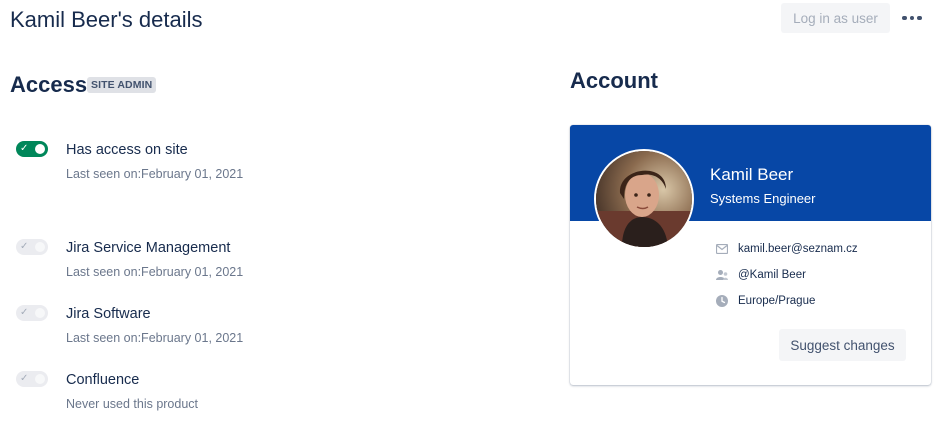  Describe the element at coordinates (798, 249) in the screenshot. I see `email-text: kamil.beer@seznam.cz` at that location.